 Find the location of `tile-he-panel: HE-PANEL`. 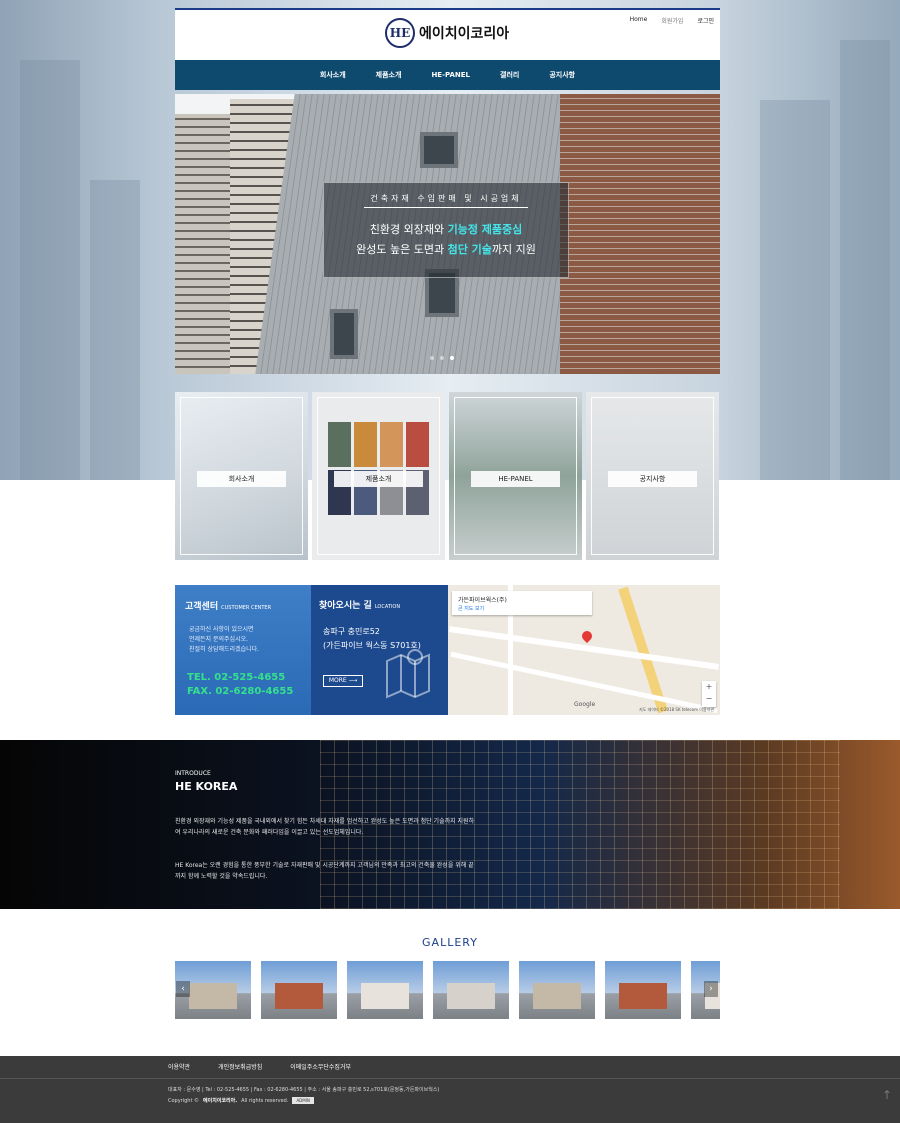

tile-he-panel: HE-PANEL is located at coordinates (515, 476).